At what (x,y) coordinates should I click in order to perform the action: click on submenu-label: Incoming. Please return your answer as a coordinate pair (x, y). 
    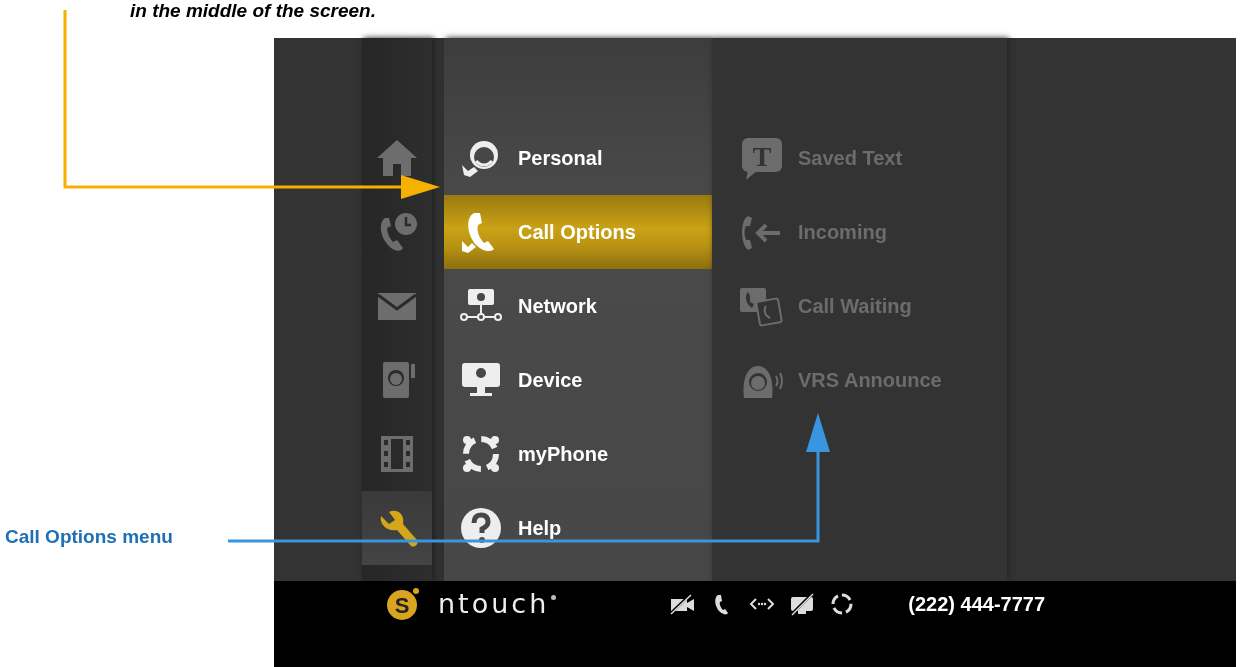
    Looking at the image, I should click on (842, 232).